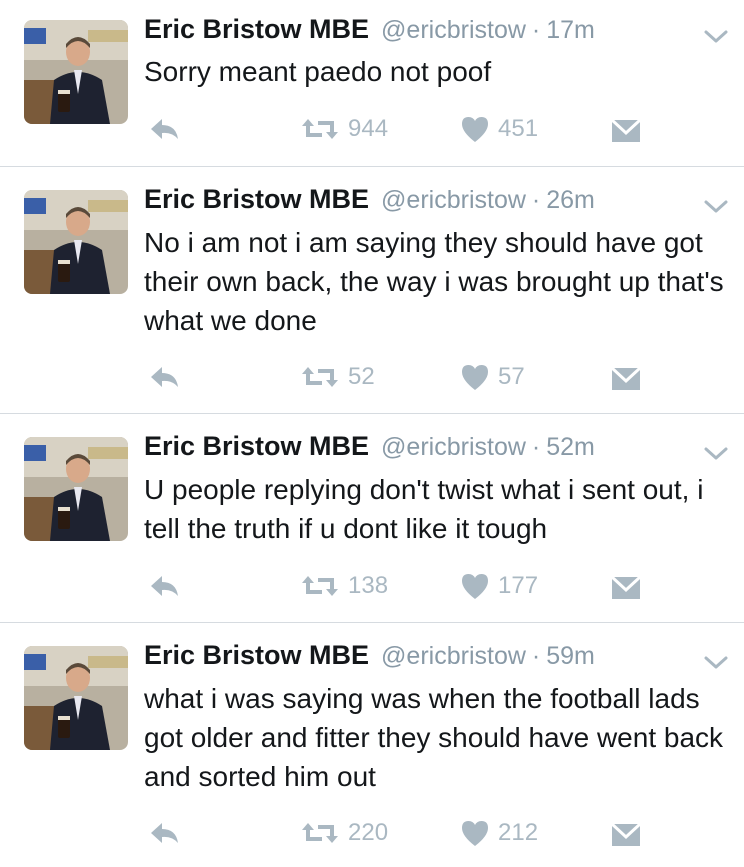 The height and width of the screenshot is (867, 744). What do you see at coordinates (368, 832) in the screenshot?
I see `retweet-count: 220` at bounding box center [368, 832].